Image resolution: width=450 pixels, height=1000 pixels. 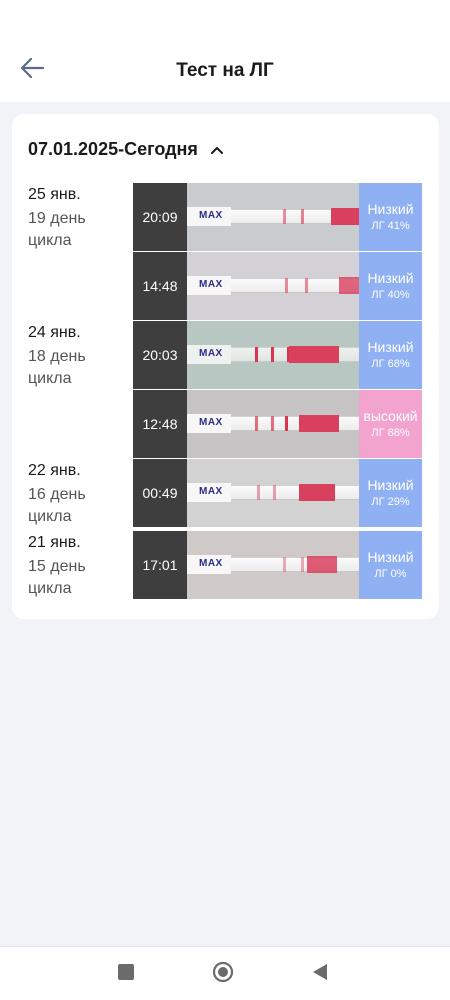 I want to click on circle-home-icon, so click(x=223, y=974).